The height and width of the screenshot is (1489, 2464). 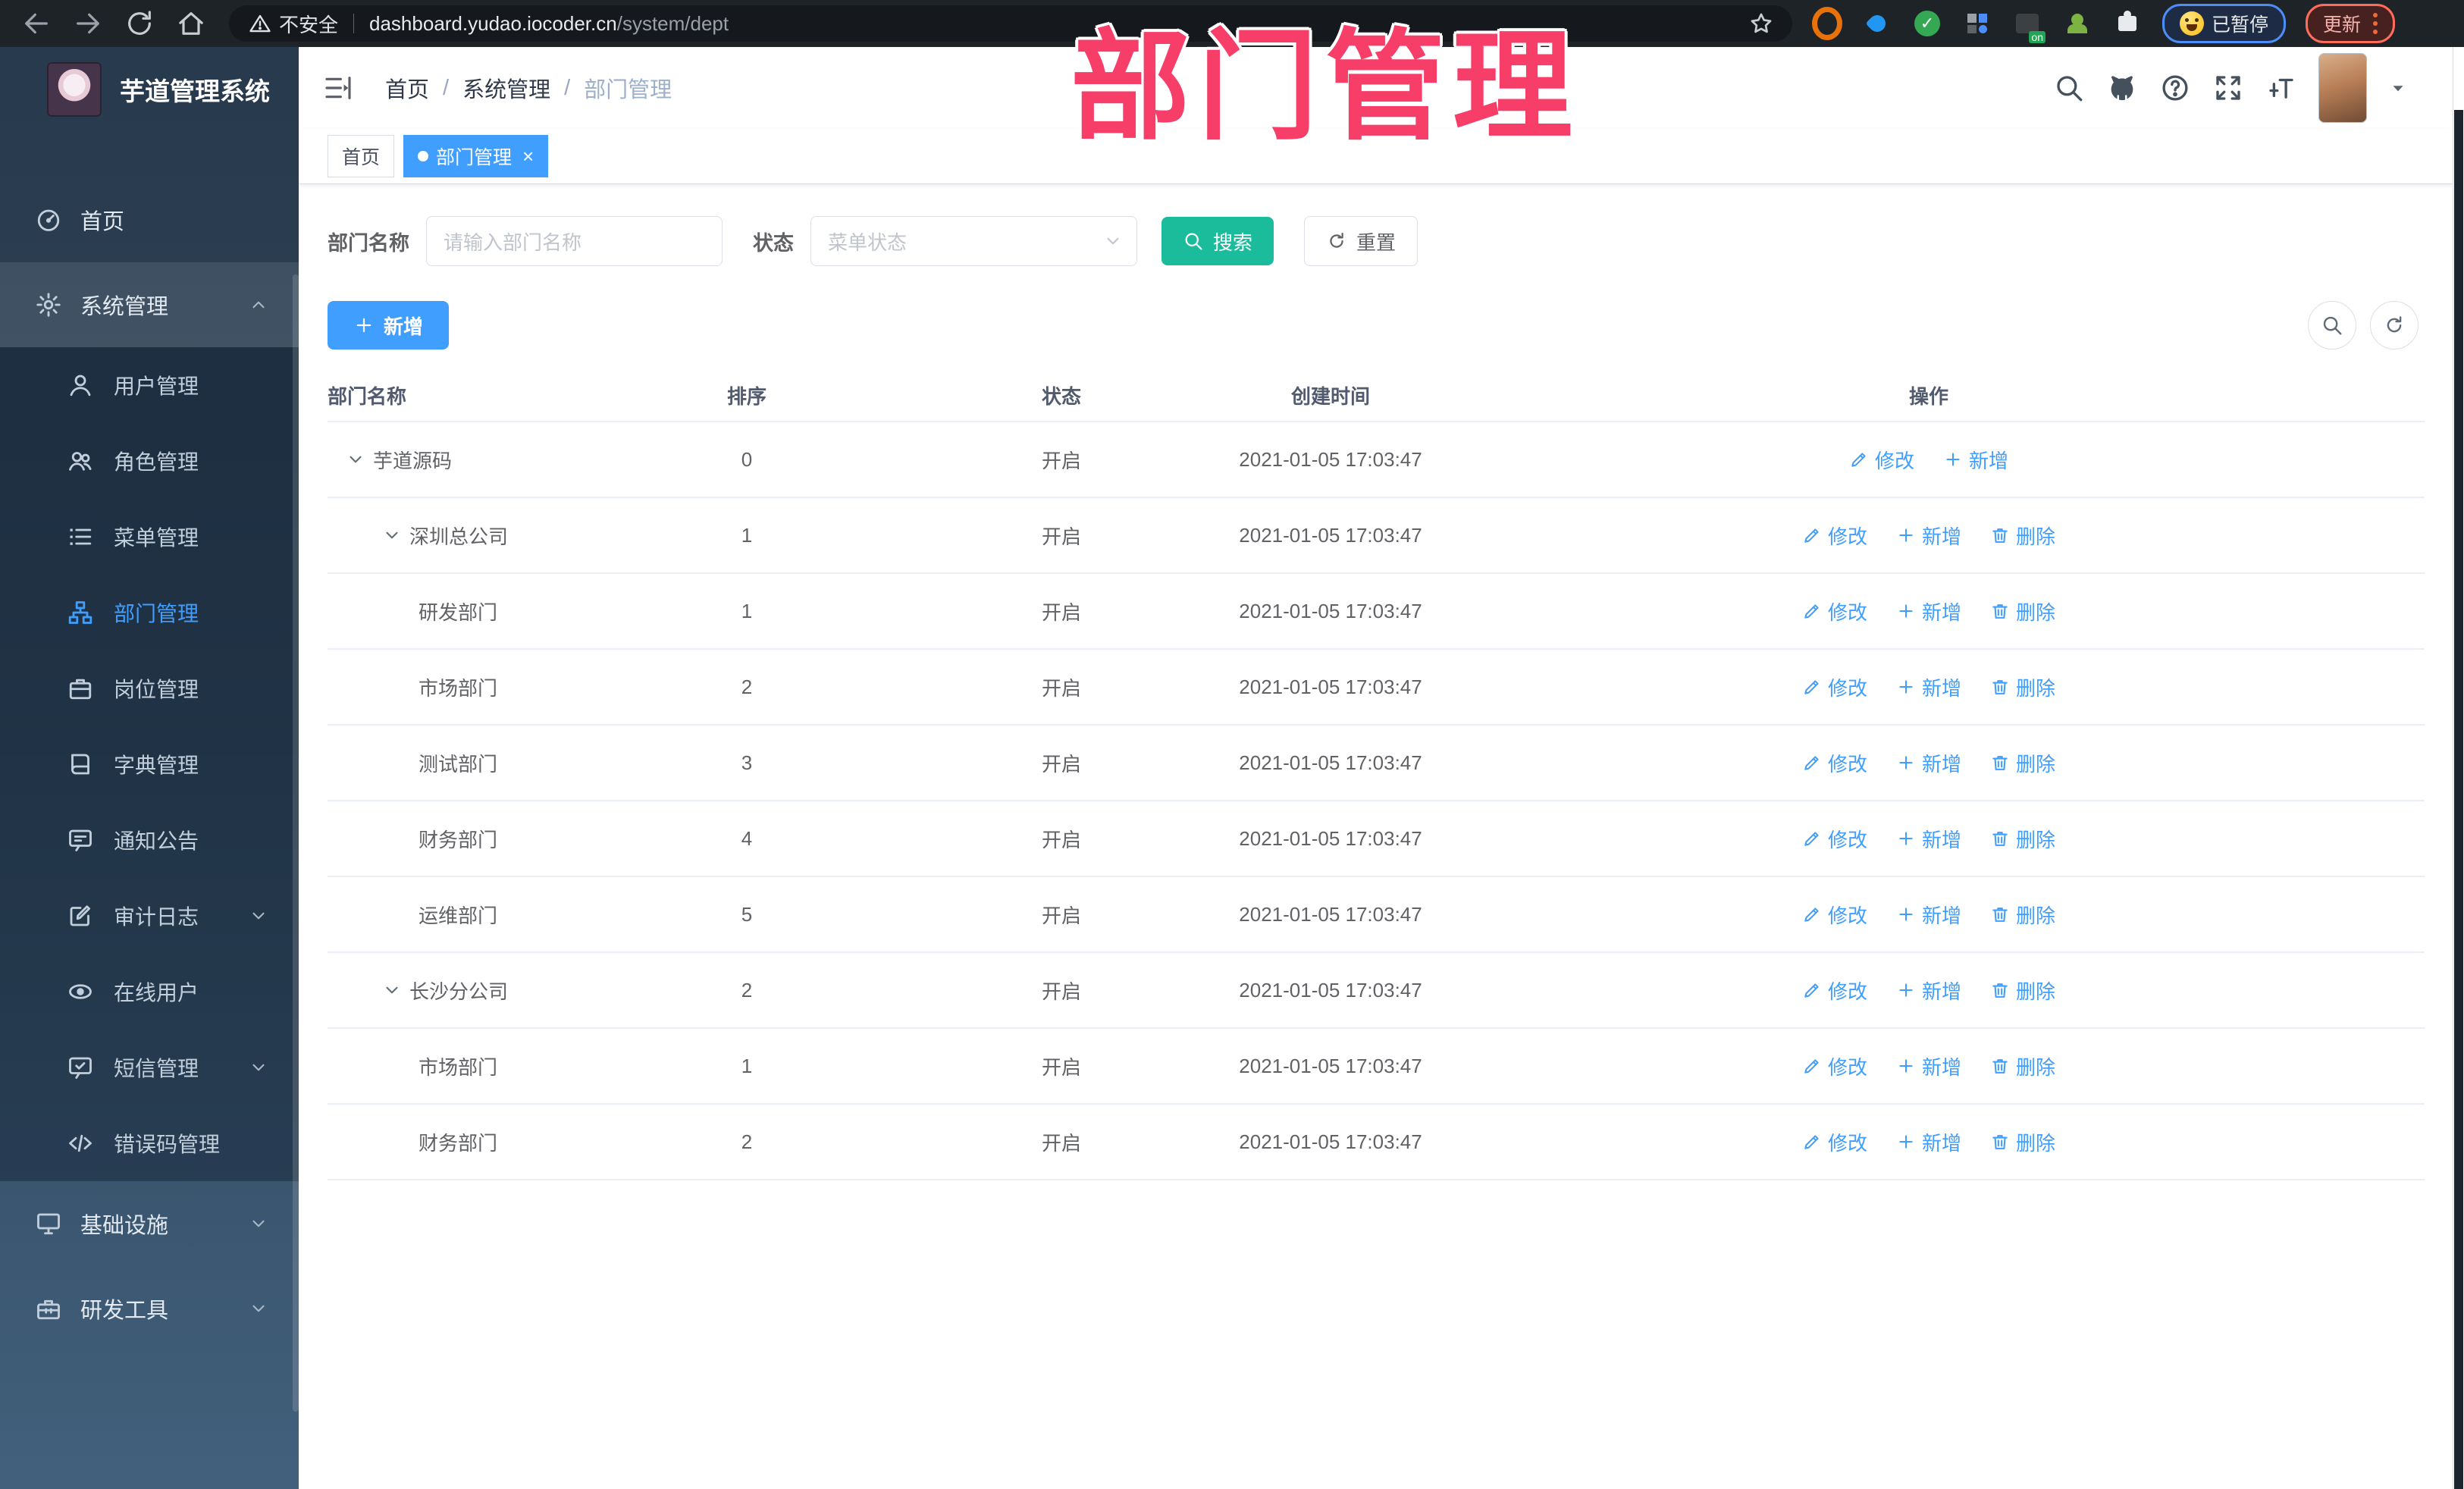 What do you see at coordinates (2281, 88) in the screenshot?
I see `font-size-icon` at bounding box center [2281, 88].